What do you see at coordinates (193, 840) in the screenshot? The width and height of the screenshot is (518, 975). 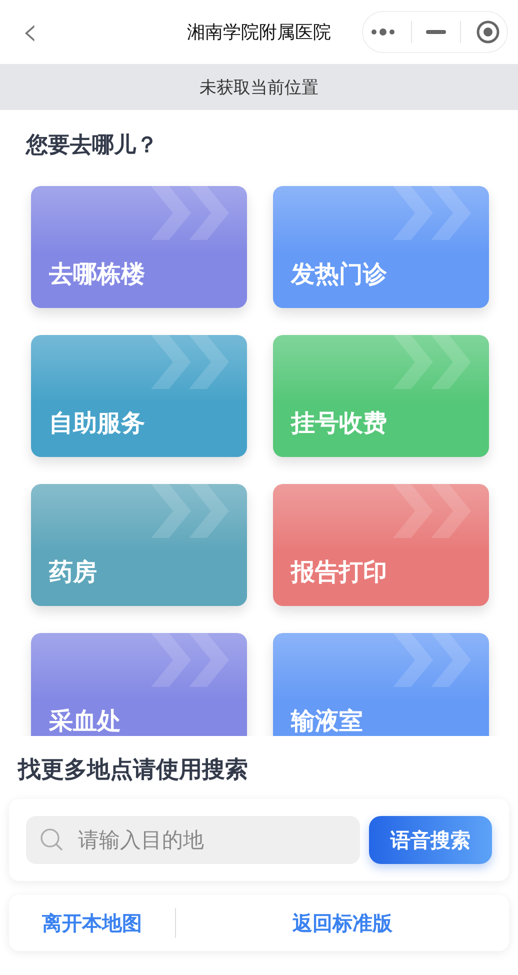 I see `search-field: 请输入目的地` at bounding box center [193, 840].